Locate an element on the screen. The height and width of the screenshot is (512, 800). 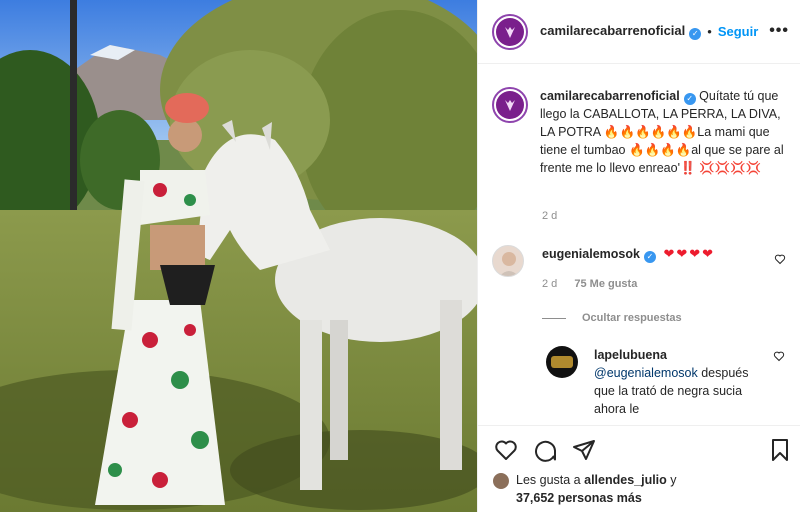
comment-like-heart-icon is located at coordinates (780, 259).